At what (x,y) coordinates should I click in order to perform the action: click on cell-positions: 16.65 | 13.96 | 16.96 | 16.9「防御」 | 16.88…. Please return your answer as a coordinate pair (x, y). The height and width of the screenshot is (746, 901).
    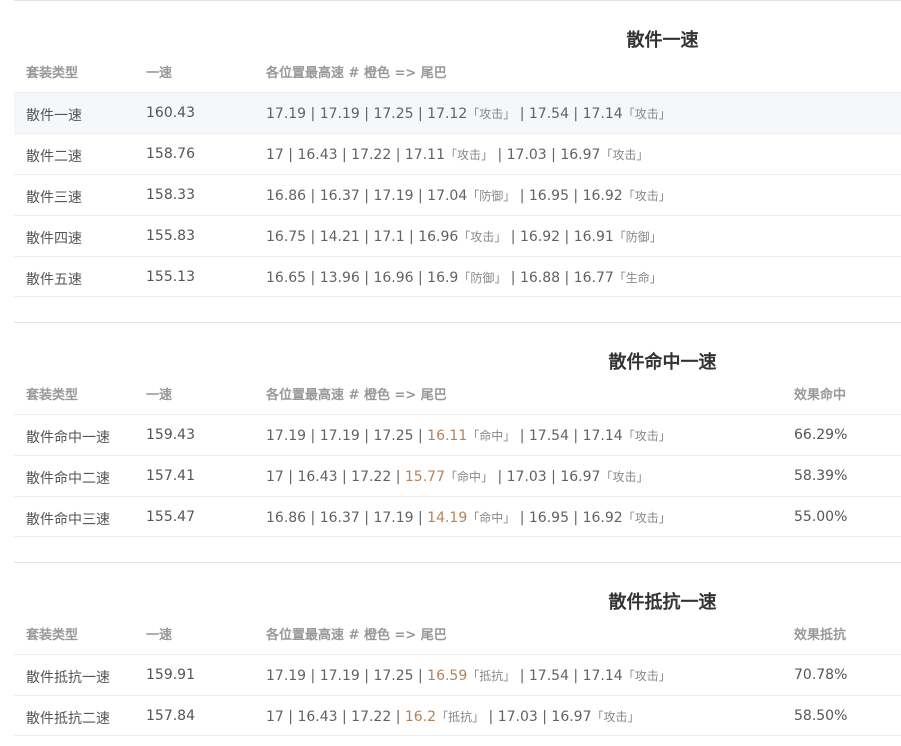
    Looking at the image, I should click on (464, 278).